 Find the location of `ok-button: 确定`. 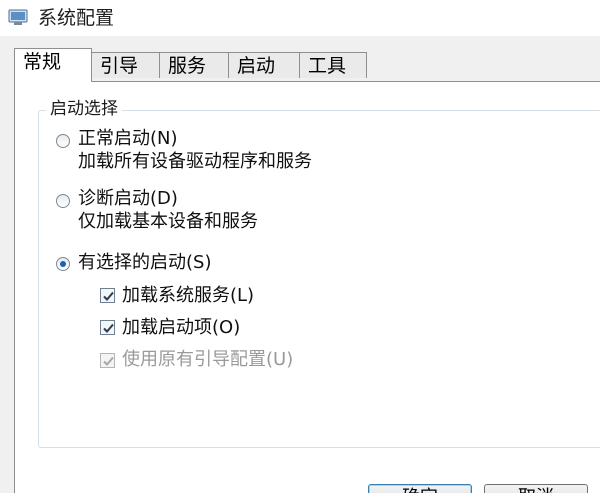

ok-button: 确定 is located at coordinates (420, 488).